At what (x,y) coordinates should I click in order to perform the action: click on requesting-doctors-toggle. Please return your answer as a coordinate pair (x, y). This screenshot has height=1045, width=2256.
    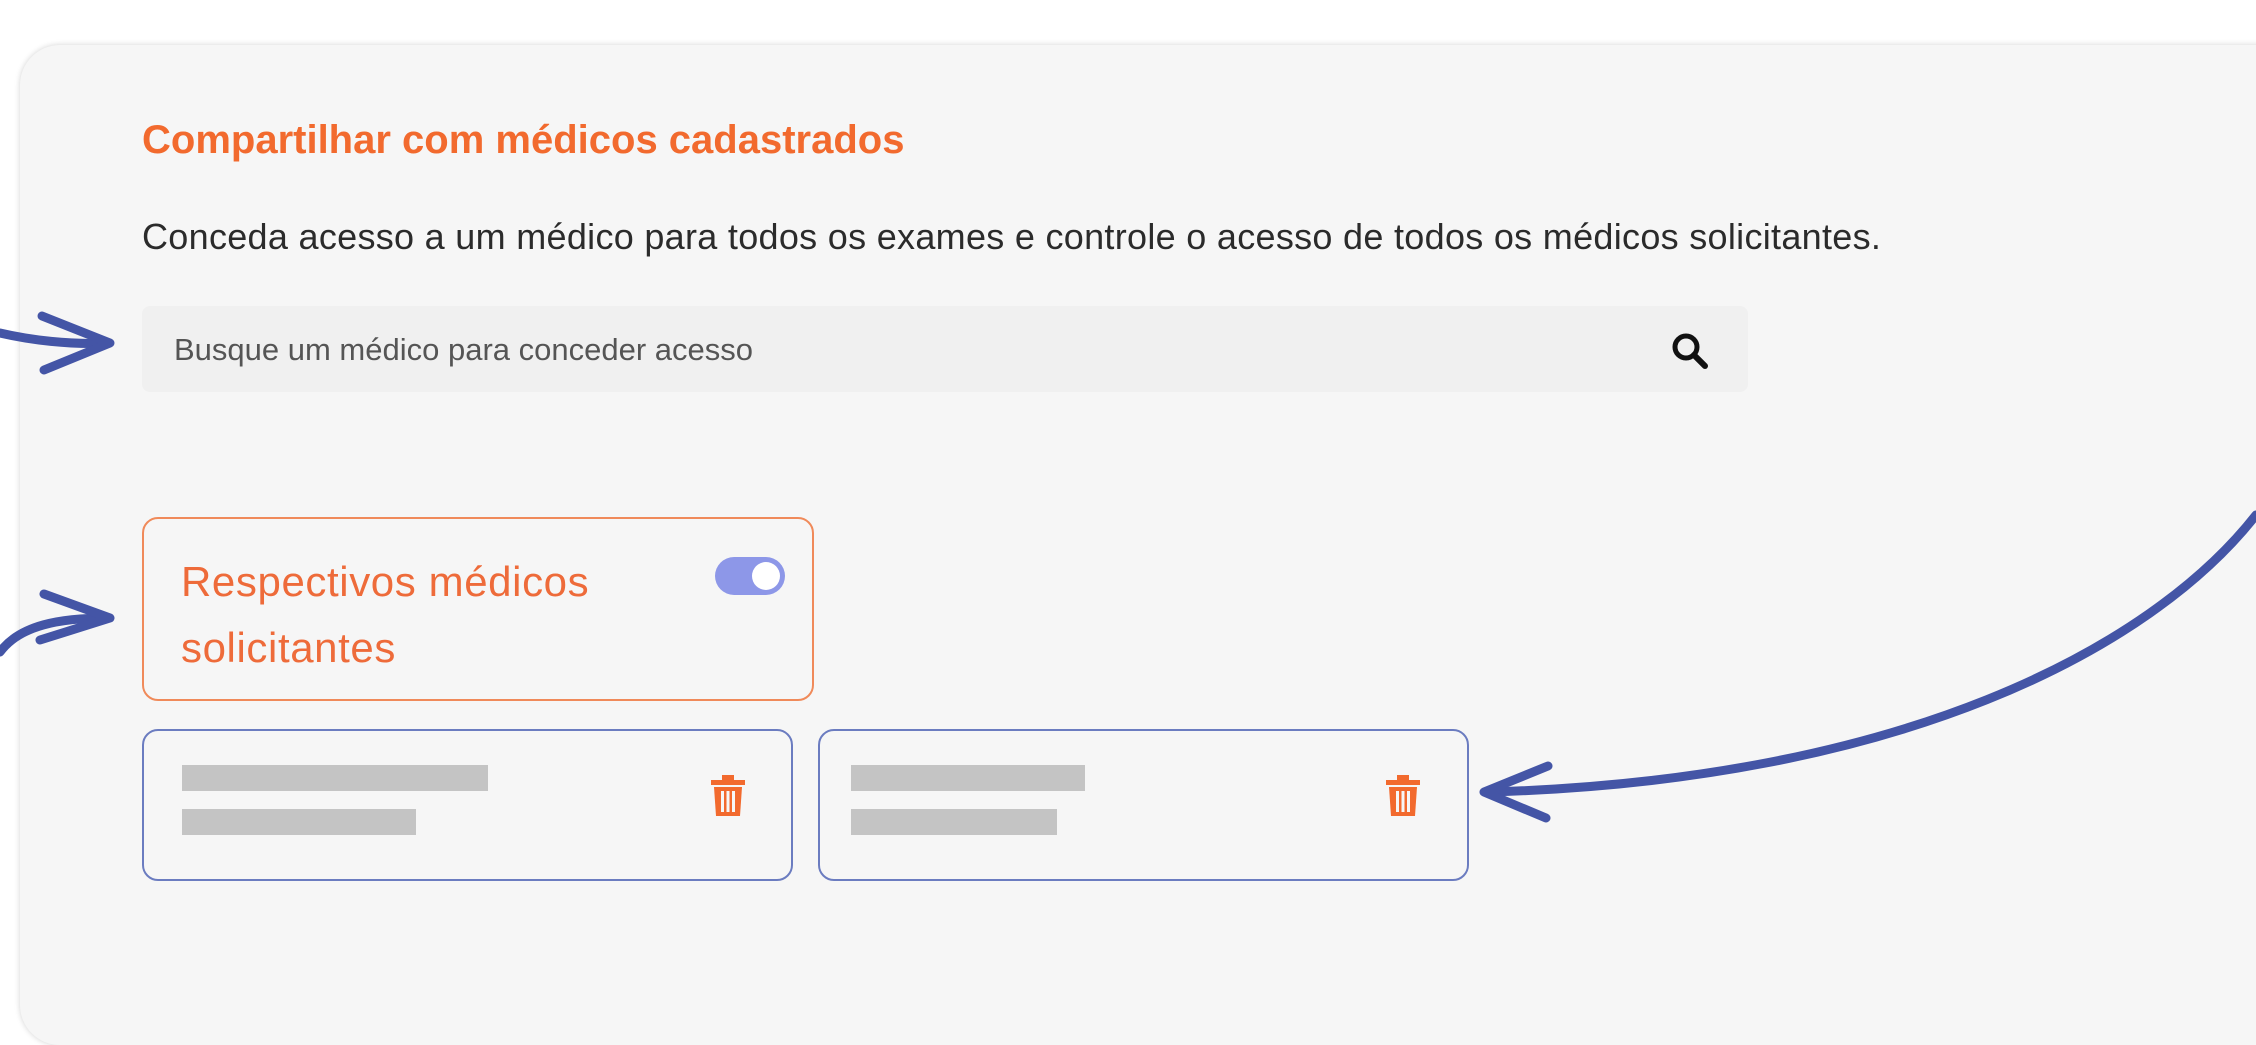
    Looking at the image, I should click on (750, 576).